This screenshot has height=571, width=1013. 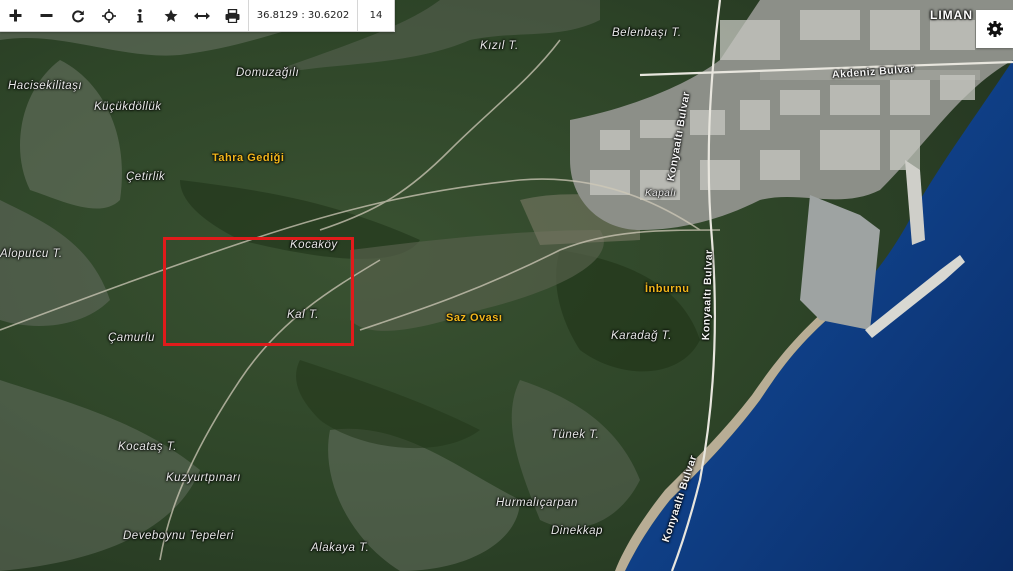 What do you see at coordinates (146, 177) in the screenshot?
I see `label-cetirlik: Çetirlik` at bounding box center [146, 177].